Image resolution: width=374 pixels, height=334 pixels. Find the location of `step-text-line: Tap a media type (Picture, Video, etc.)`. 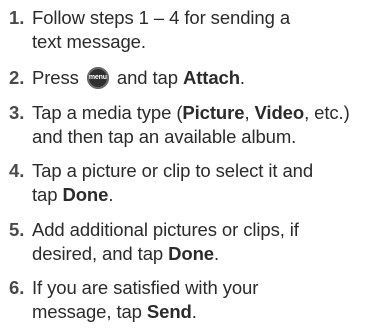

step-text-line: Tap a media type (Picture, Video, etc.) is located at coordinates (202, 113).